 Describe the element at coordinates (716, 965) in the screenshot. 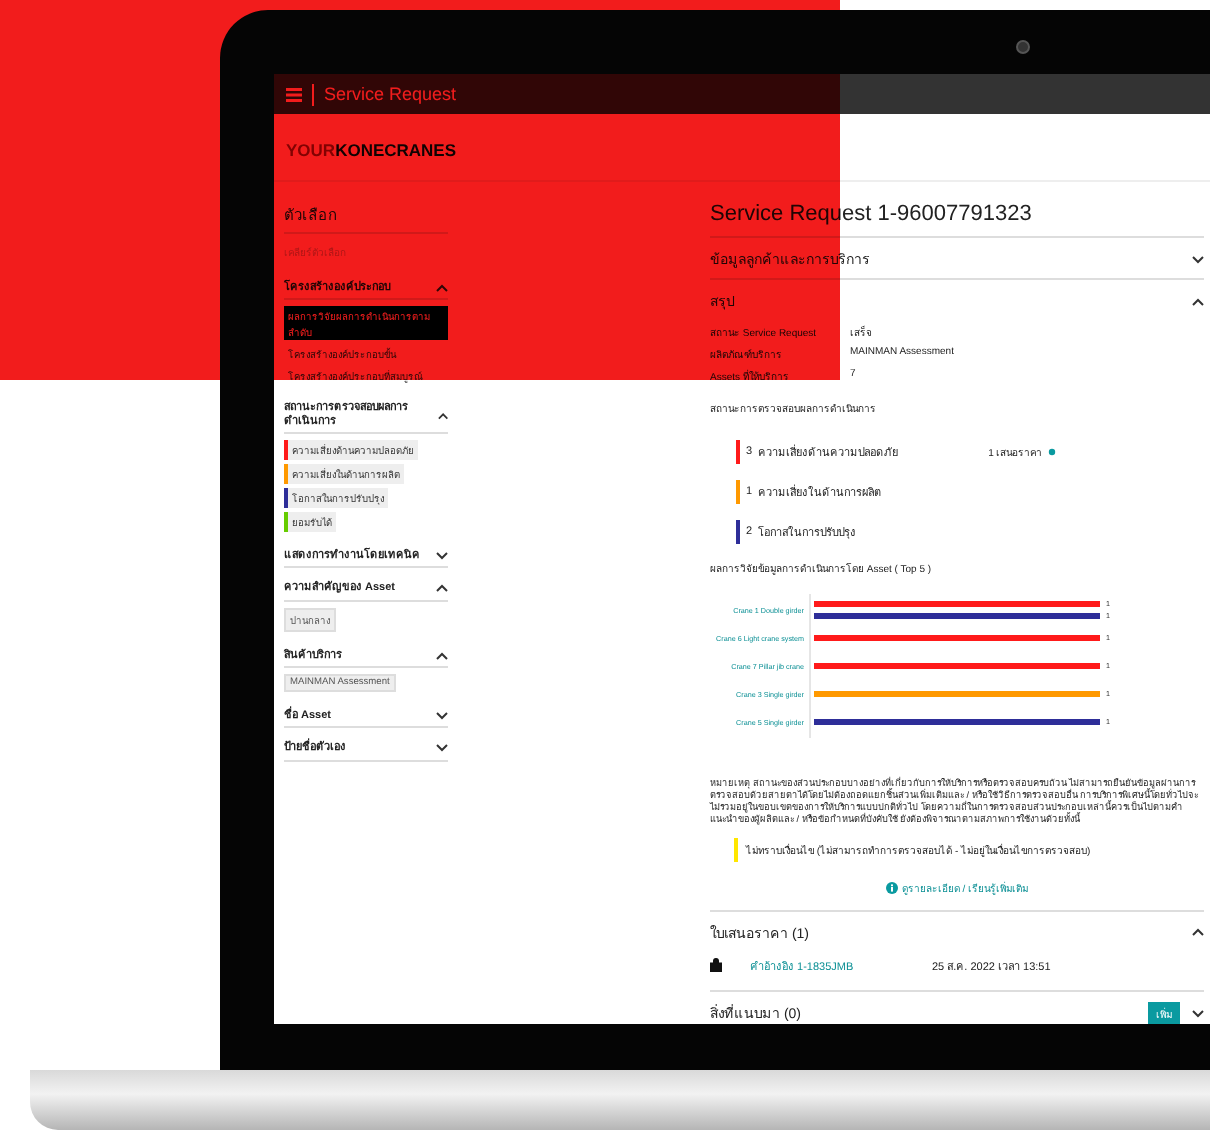

I see `bag-icon` at that location.